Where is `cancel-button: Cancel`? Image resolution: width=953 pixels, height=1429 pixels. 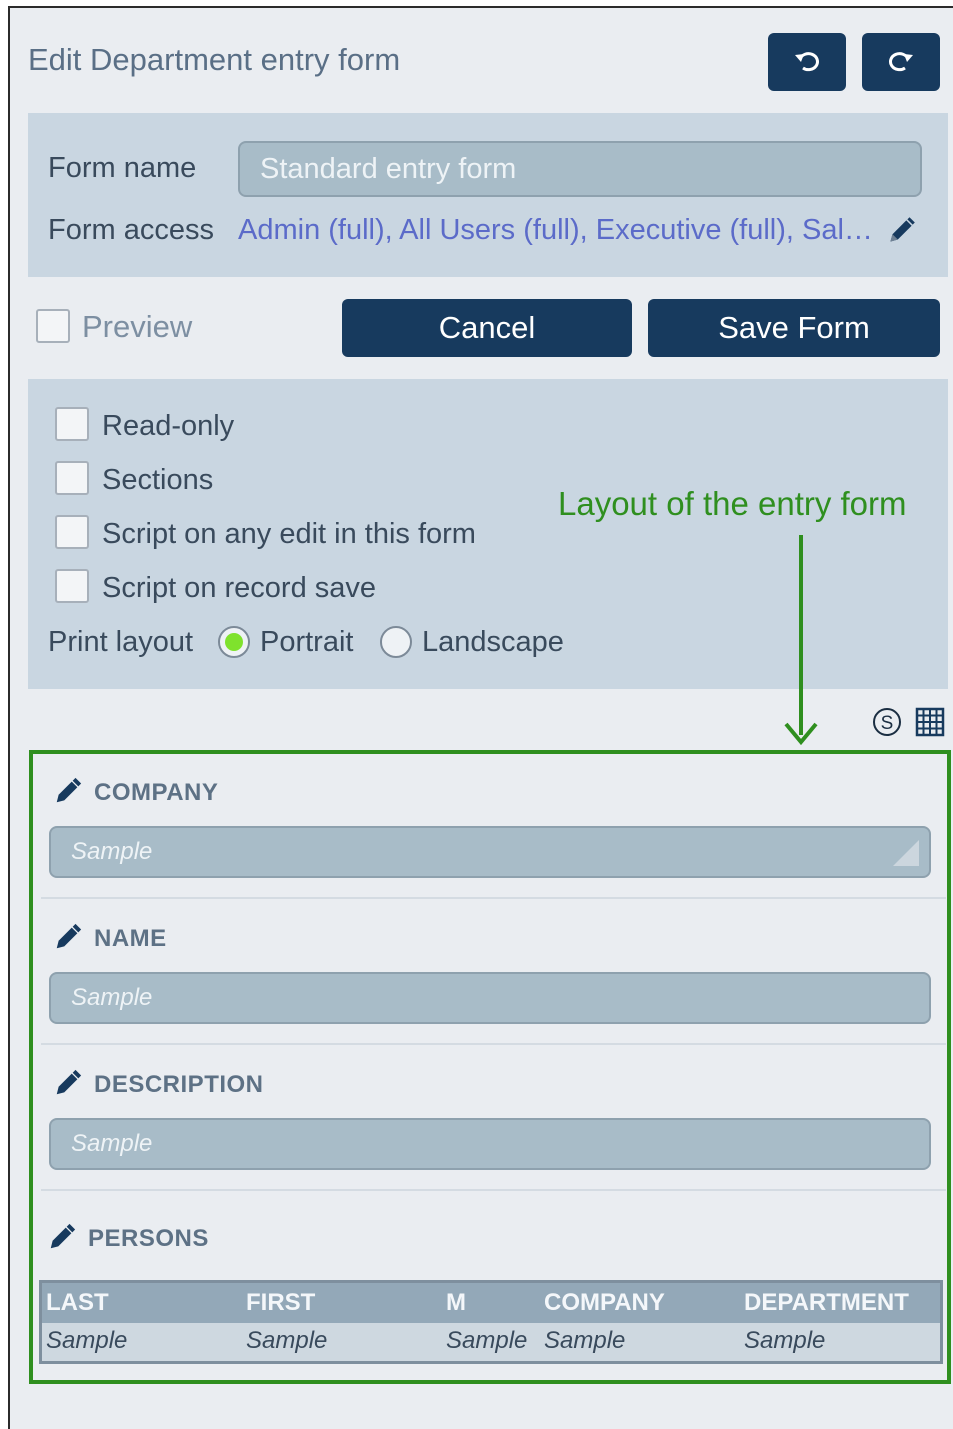
cancel-button: Cancel is located at coordinates (487, 328).